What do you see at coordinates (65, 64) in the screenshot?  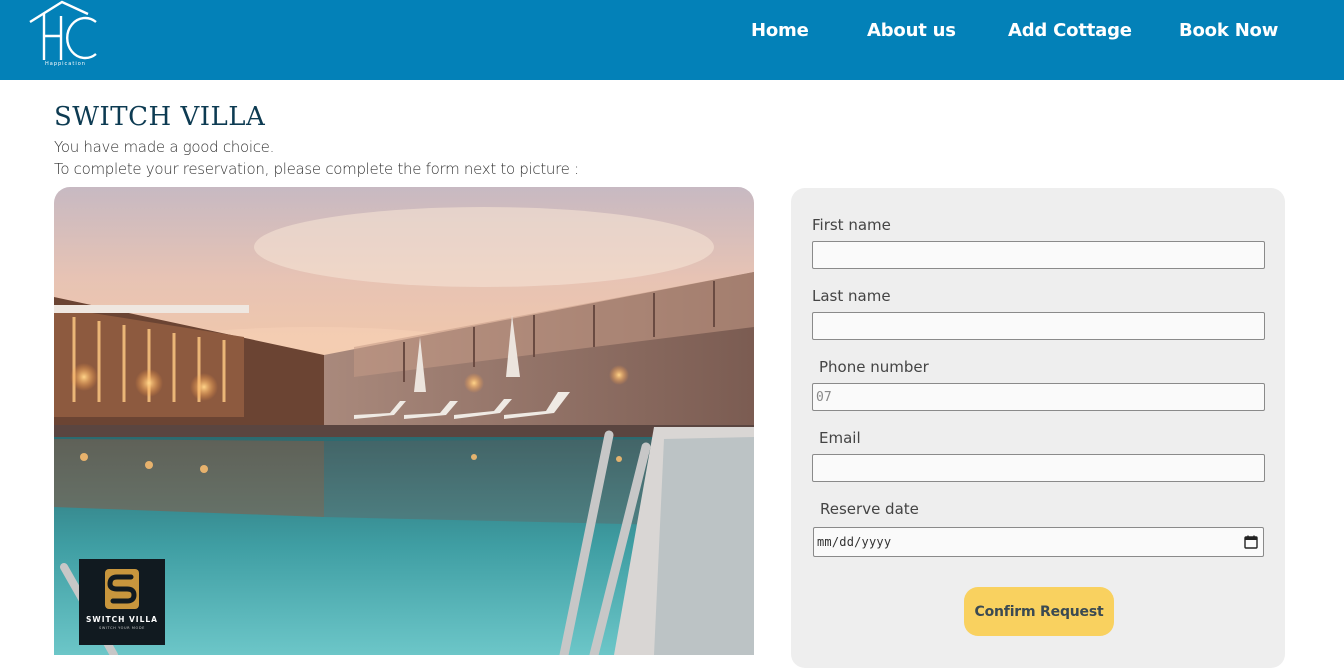 I see `logo-tagline: Happication` at bounding box center [65, 64].